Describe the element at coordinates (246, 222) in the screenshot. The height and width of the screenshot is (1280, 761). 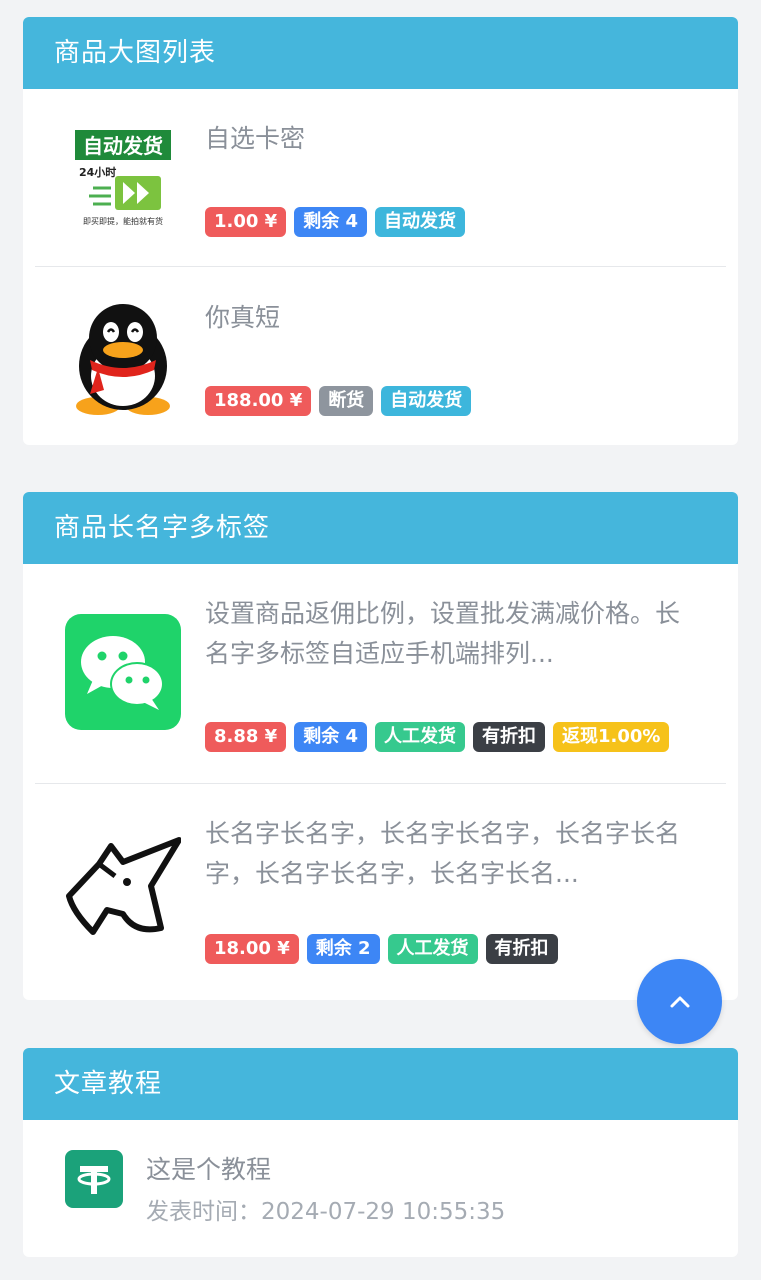
I see `price-tag: 1.00 ¥` at that location.